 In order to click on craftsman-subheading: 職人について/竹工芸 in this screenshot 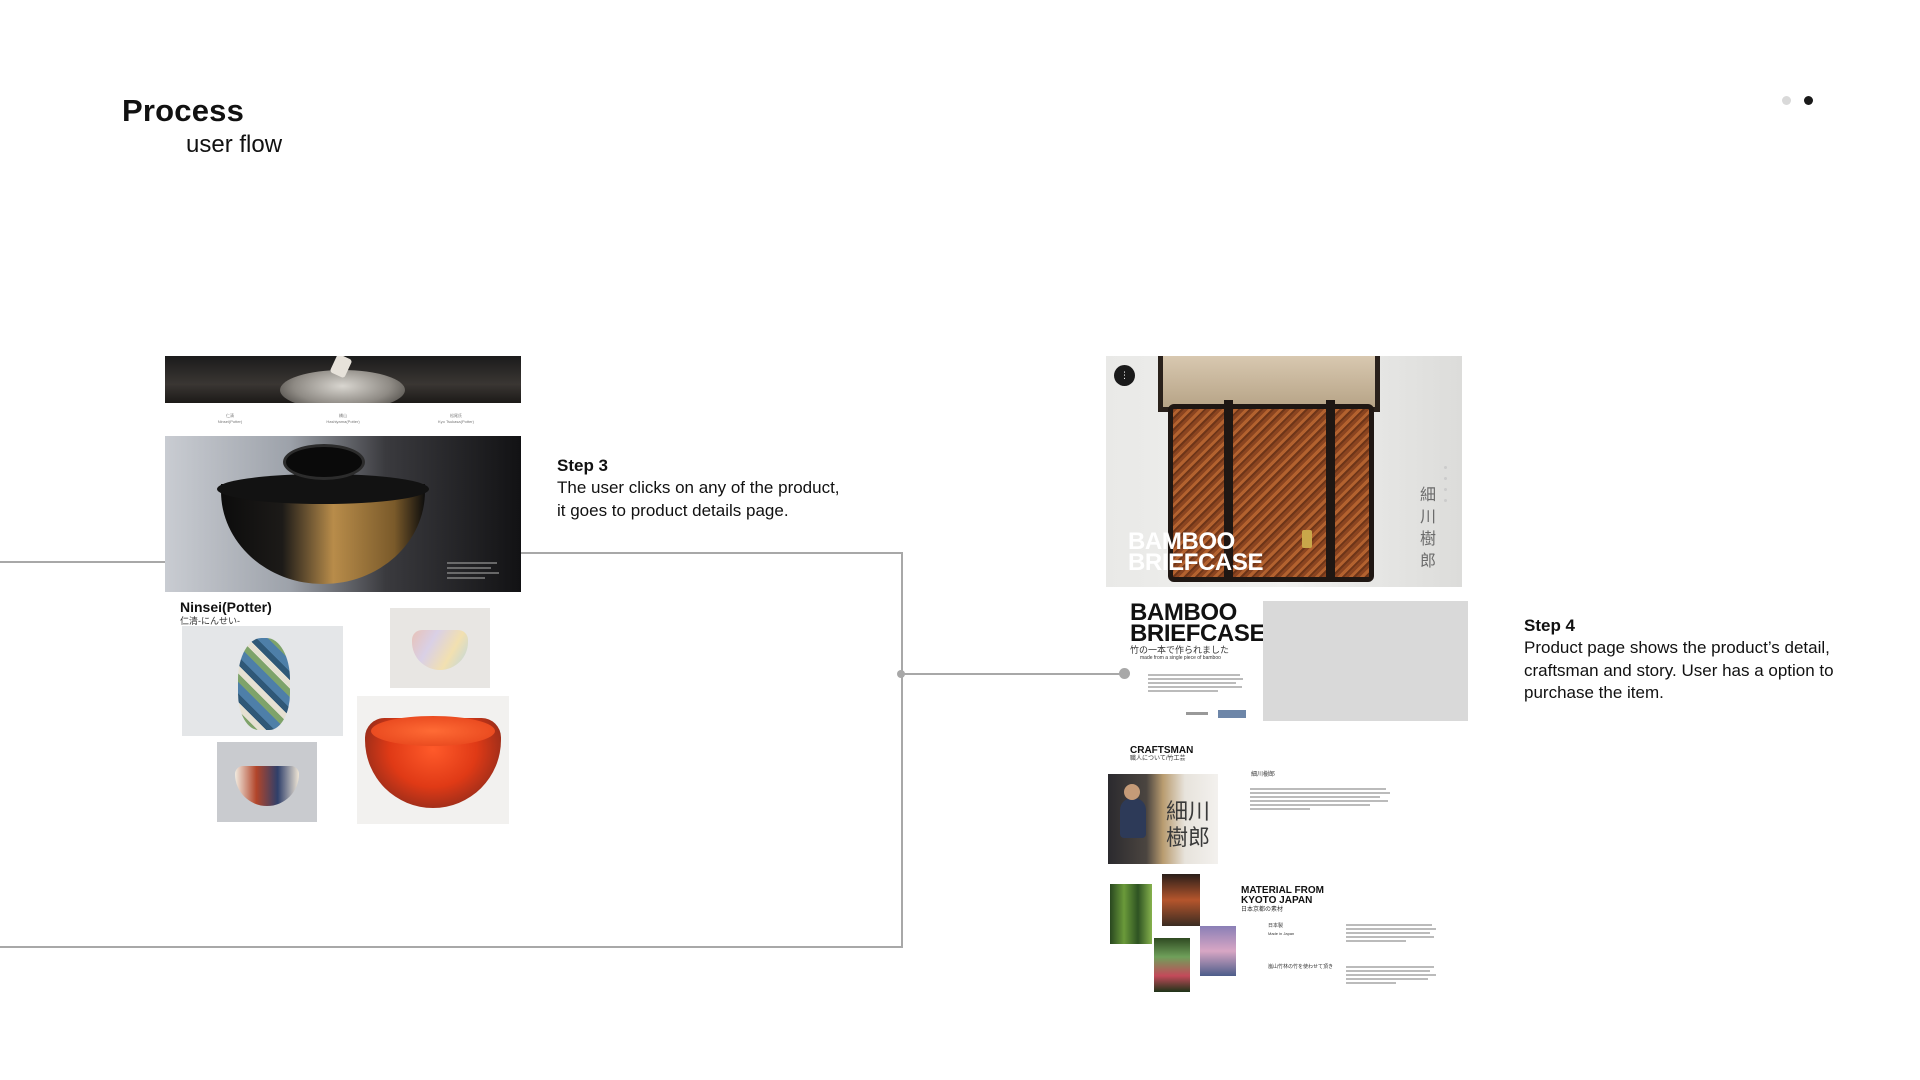, I will do `click(1158, 759)`.